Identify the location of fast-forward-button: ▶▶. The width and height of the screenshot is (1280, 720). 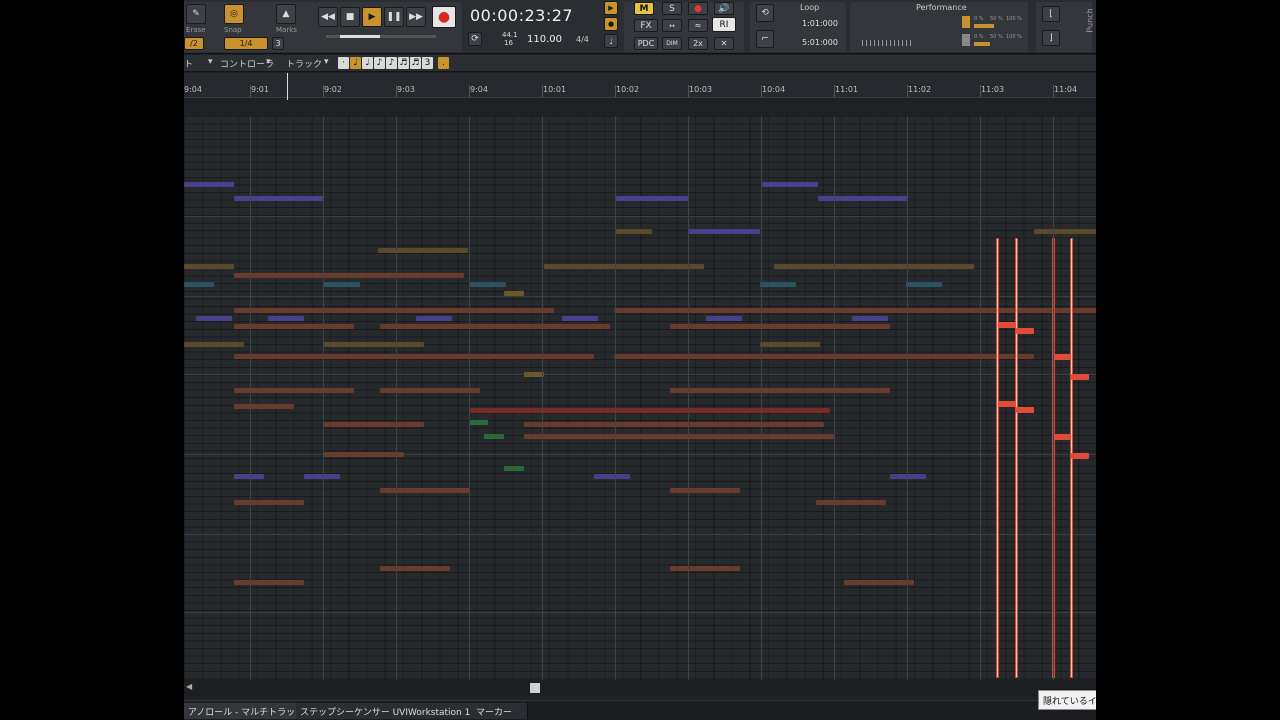
(416, 17).